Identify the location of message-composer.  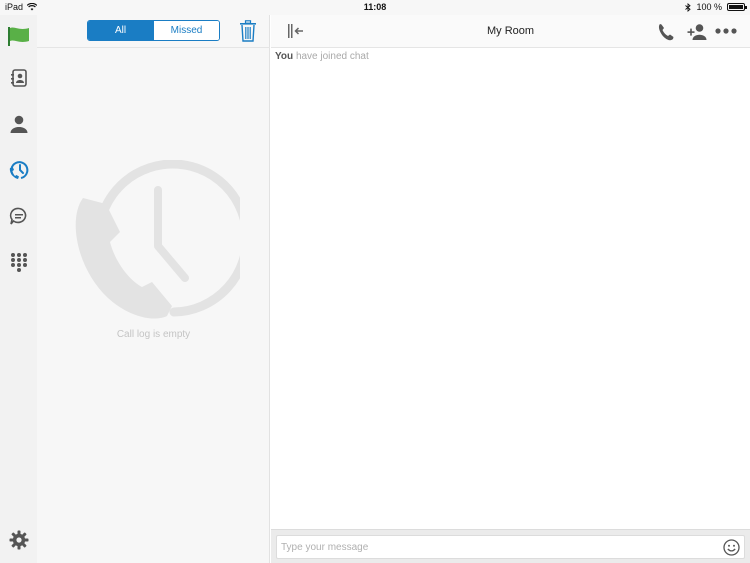
(510, 546).